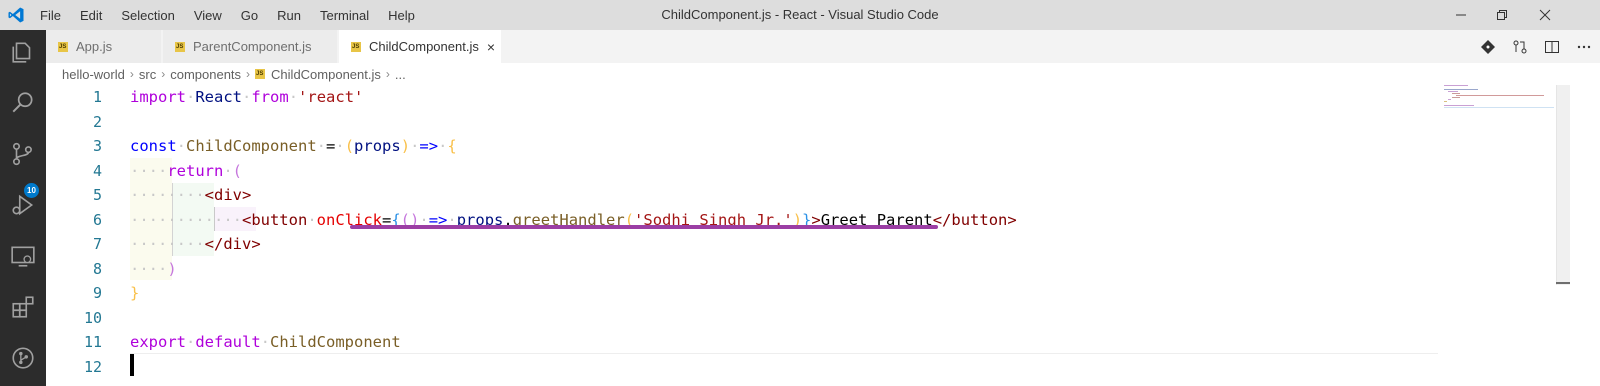 The width and height of the screenshot is (1600, 386). I want to click on more-icon, so click(1584, 46).